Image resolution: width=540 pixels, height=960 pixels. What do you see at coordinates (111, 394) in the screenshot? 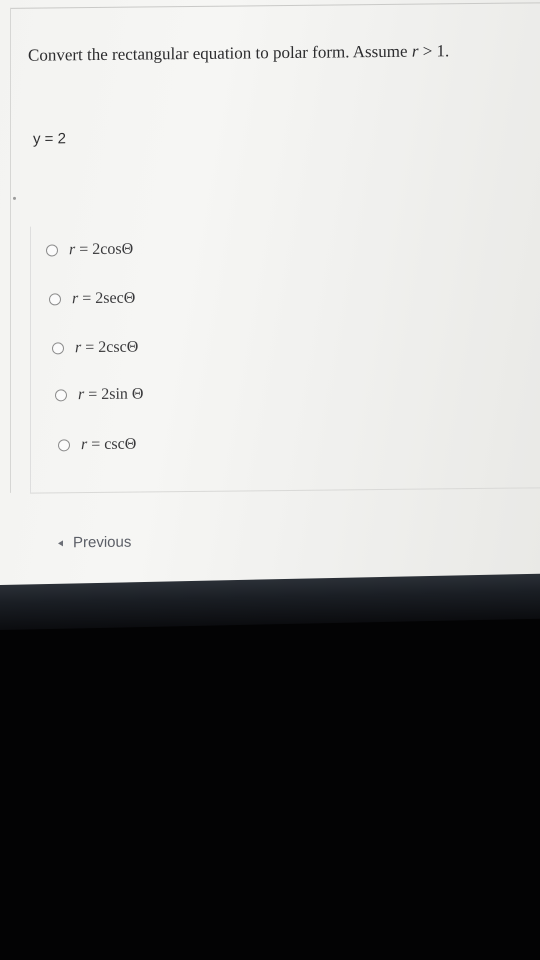
I see `option-label: r = 2sin Θ` at bounding box center [111, 394].